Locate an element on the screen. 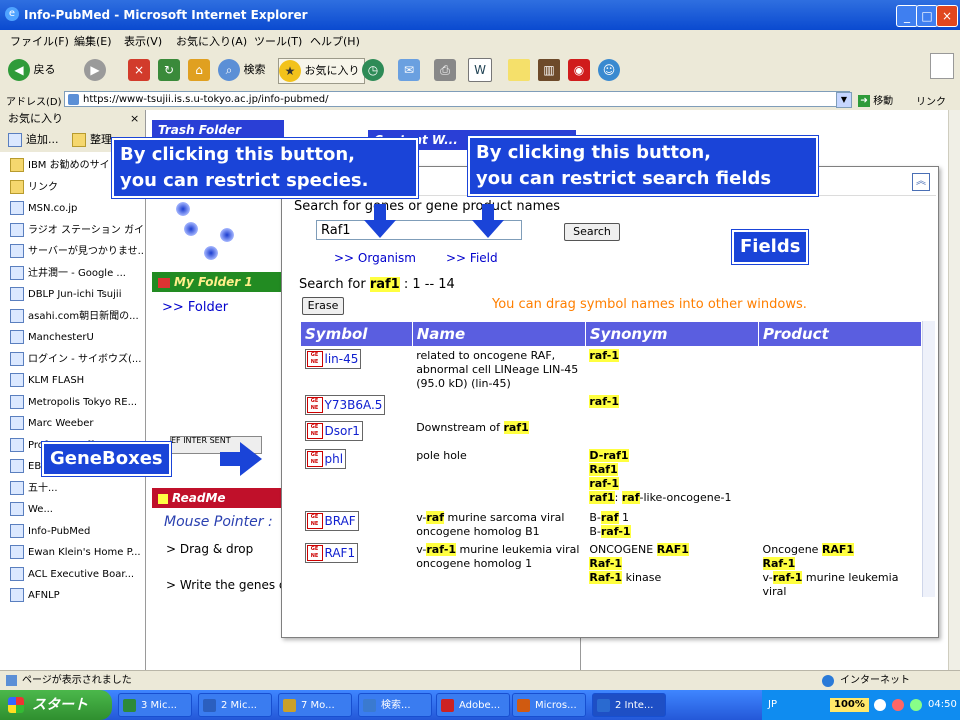 The image size is (960, 720). collapse-icon: ︽ is located at coordinates (921, 182).